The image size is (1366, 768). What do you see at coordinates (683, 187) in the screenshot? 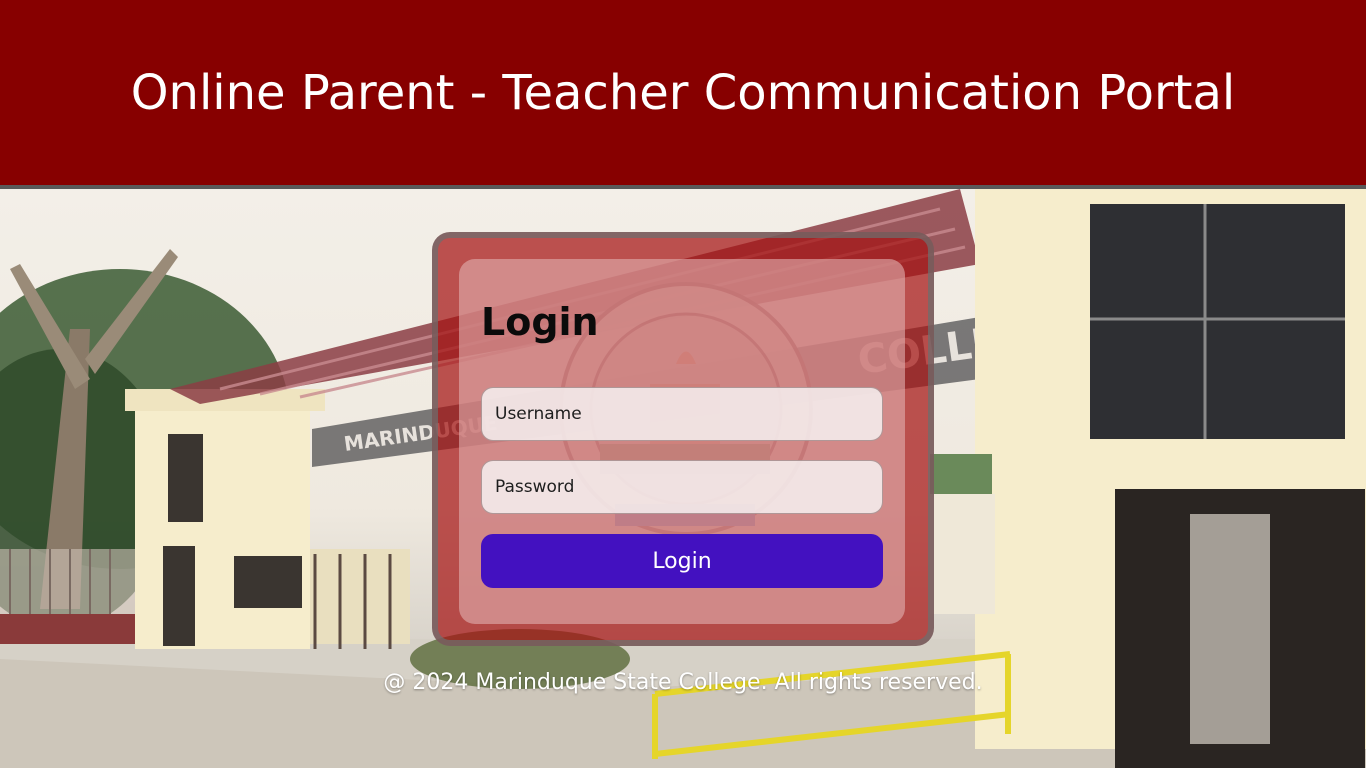
I see `header-divider` at bounding box center [683, 187].